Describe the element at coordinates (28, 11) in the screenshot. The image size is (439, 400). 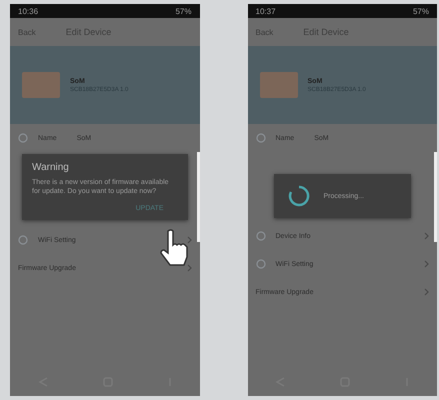
I see `status-time: 10:36` at that location.